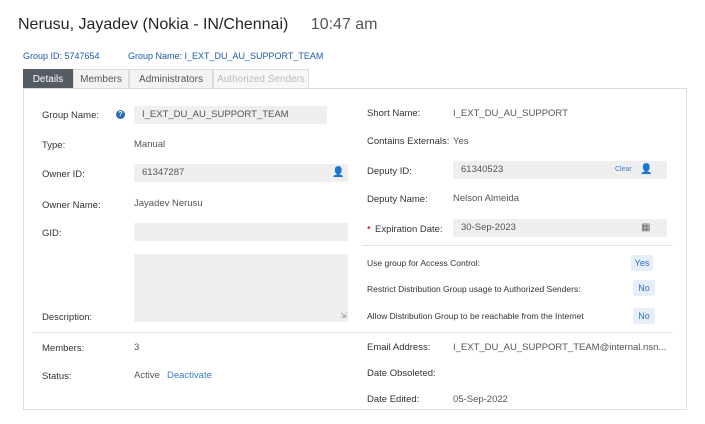  What do you see at coordinates (63, 348) in the screenshot?
I see `members-label: Members:` at bounding box center [63, 348].